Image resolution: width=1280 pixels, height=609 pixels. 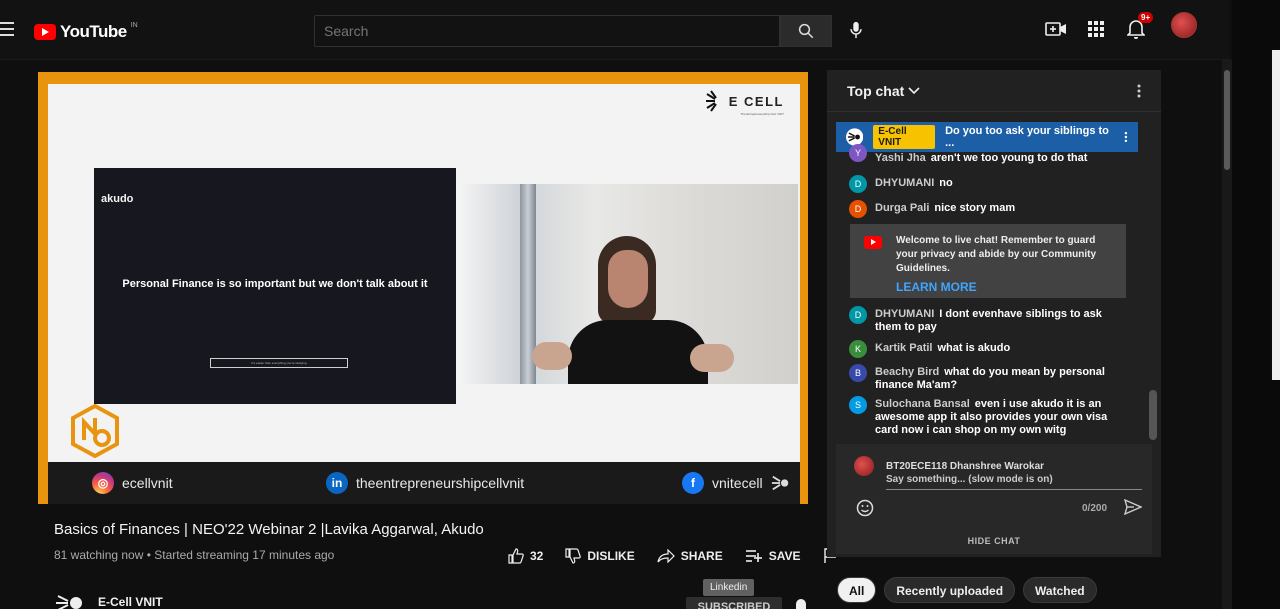 What do you see at coordinates (876, 90) in the screenshot?
I see `chat-mode-label: Top chat` at bounding box center [876, 90].